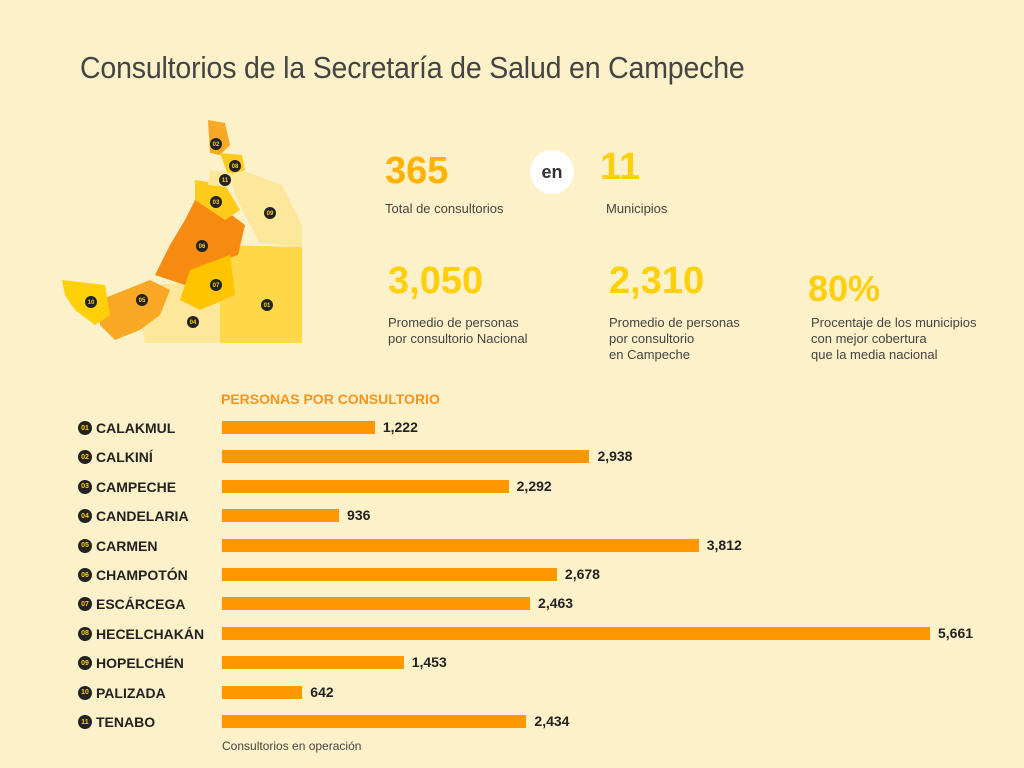 The width and height of the screenshot is (1024, 768). I want to click on category-label: 08 HECELCHAKÁN, so click(141, 634).